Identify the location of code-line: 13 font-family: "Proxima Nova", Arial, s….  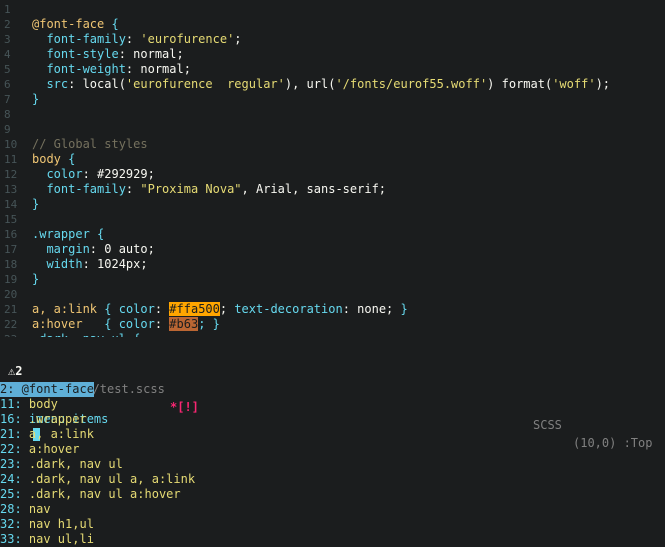
(332, 189).